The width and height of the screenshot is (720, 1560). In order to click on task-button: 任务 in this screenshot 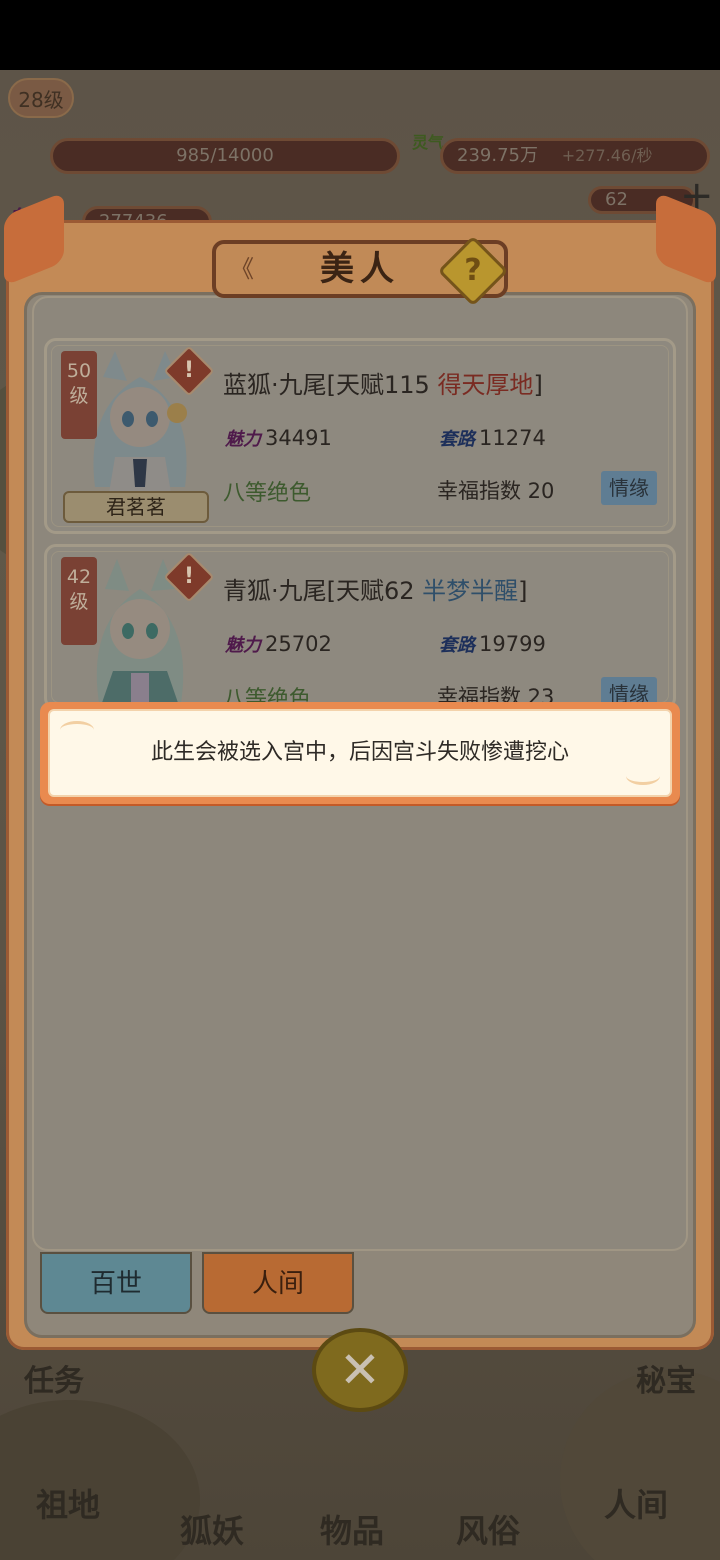, I will do `click(54, 1378)`.